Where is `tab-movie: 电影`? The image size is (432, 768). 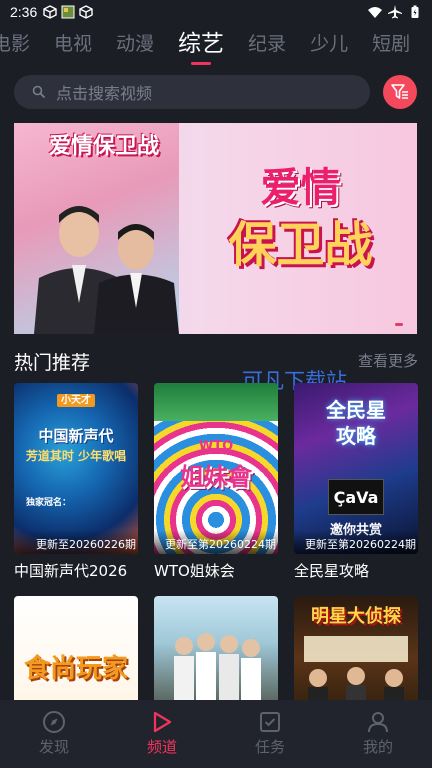 tab-movie: 电影 is located at coordinates (15, 44).